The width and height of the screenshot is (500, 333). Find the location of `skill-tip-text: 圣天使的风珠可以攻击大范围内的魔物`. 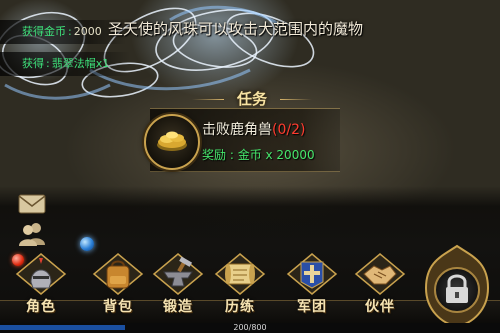

skill-tip-text: 圣天使的风珠可以攻击大范围内的魔物 is located at coordinates (236, 29).